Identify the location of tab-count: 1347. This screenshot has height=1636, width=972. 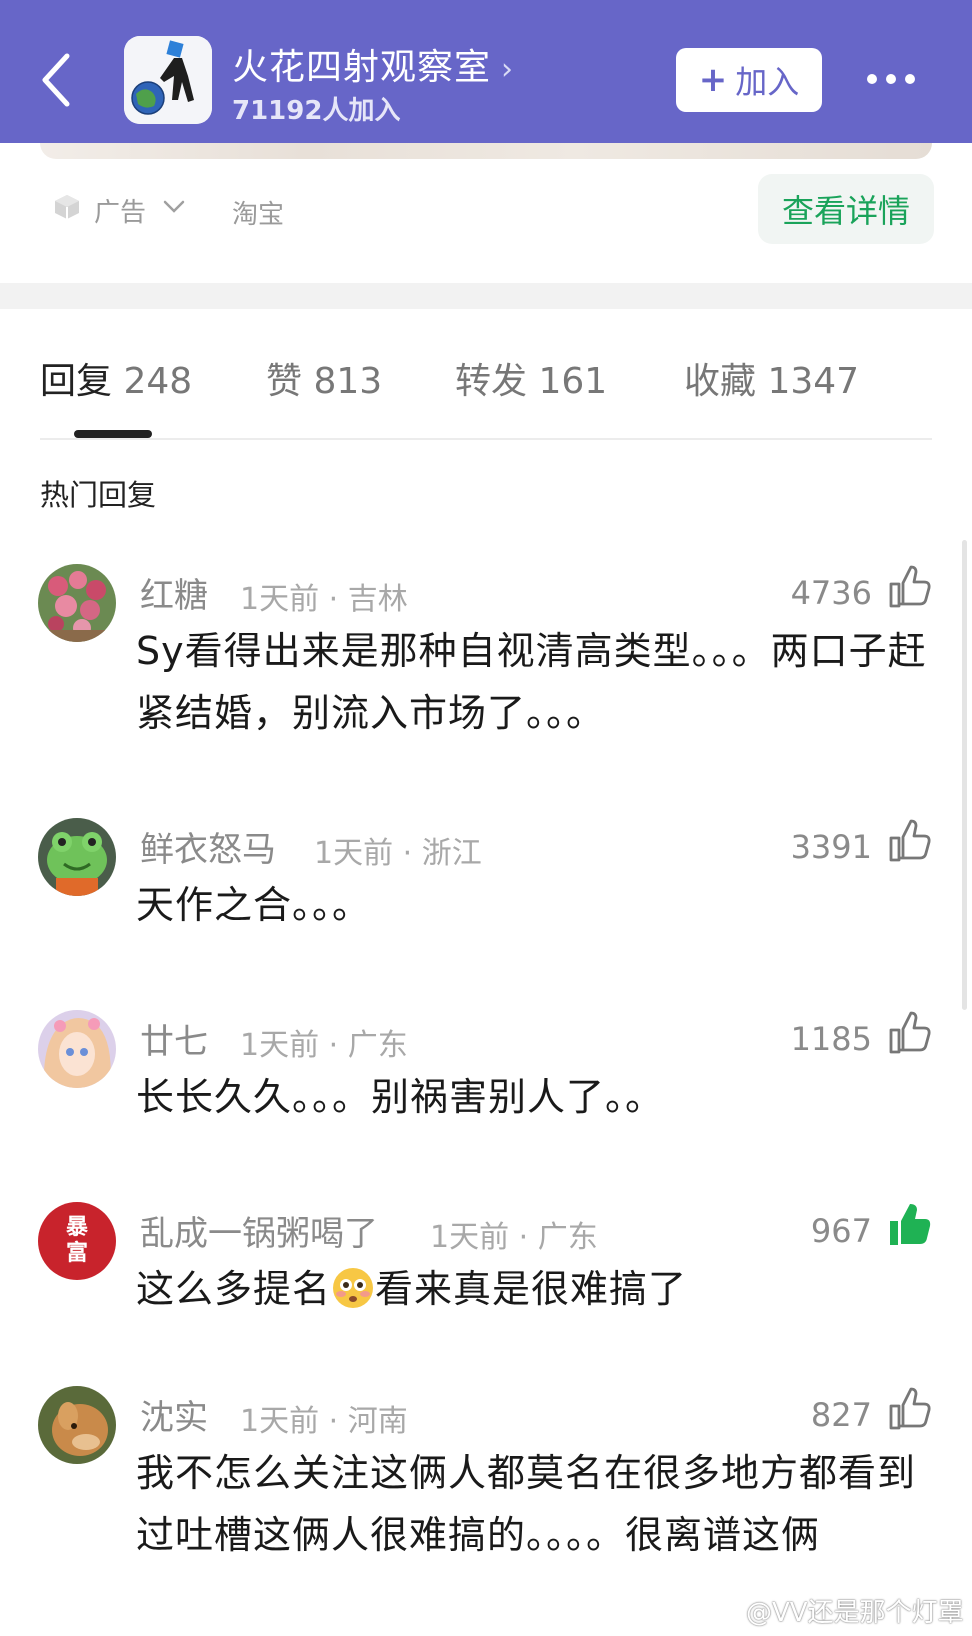
(813, 381).